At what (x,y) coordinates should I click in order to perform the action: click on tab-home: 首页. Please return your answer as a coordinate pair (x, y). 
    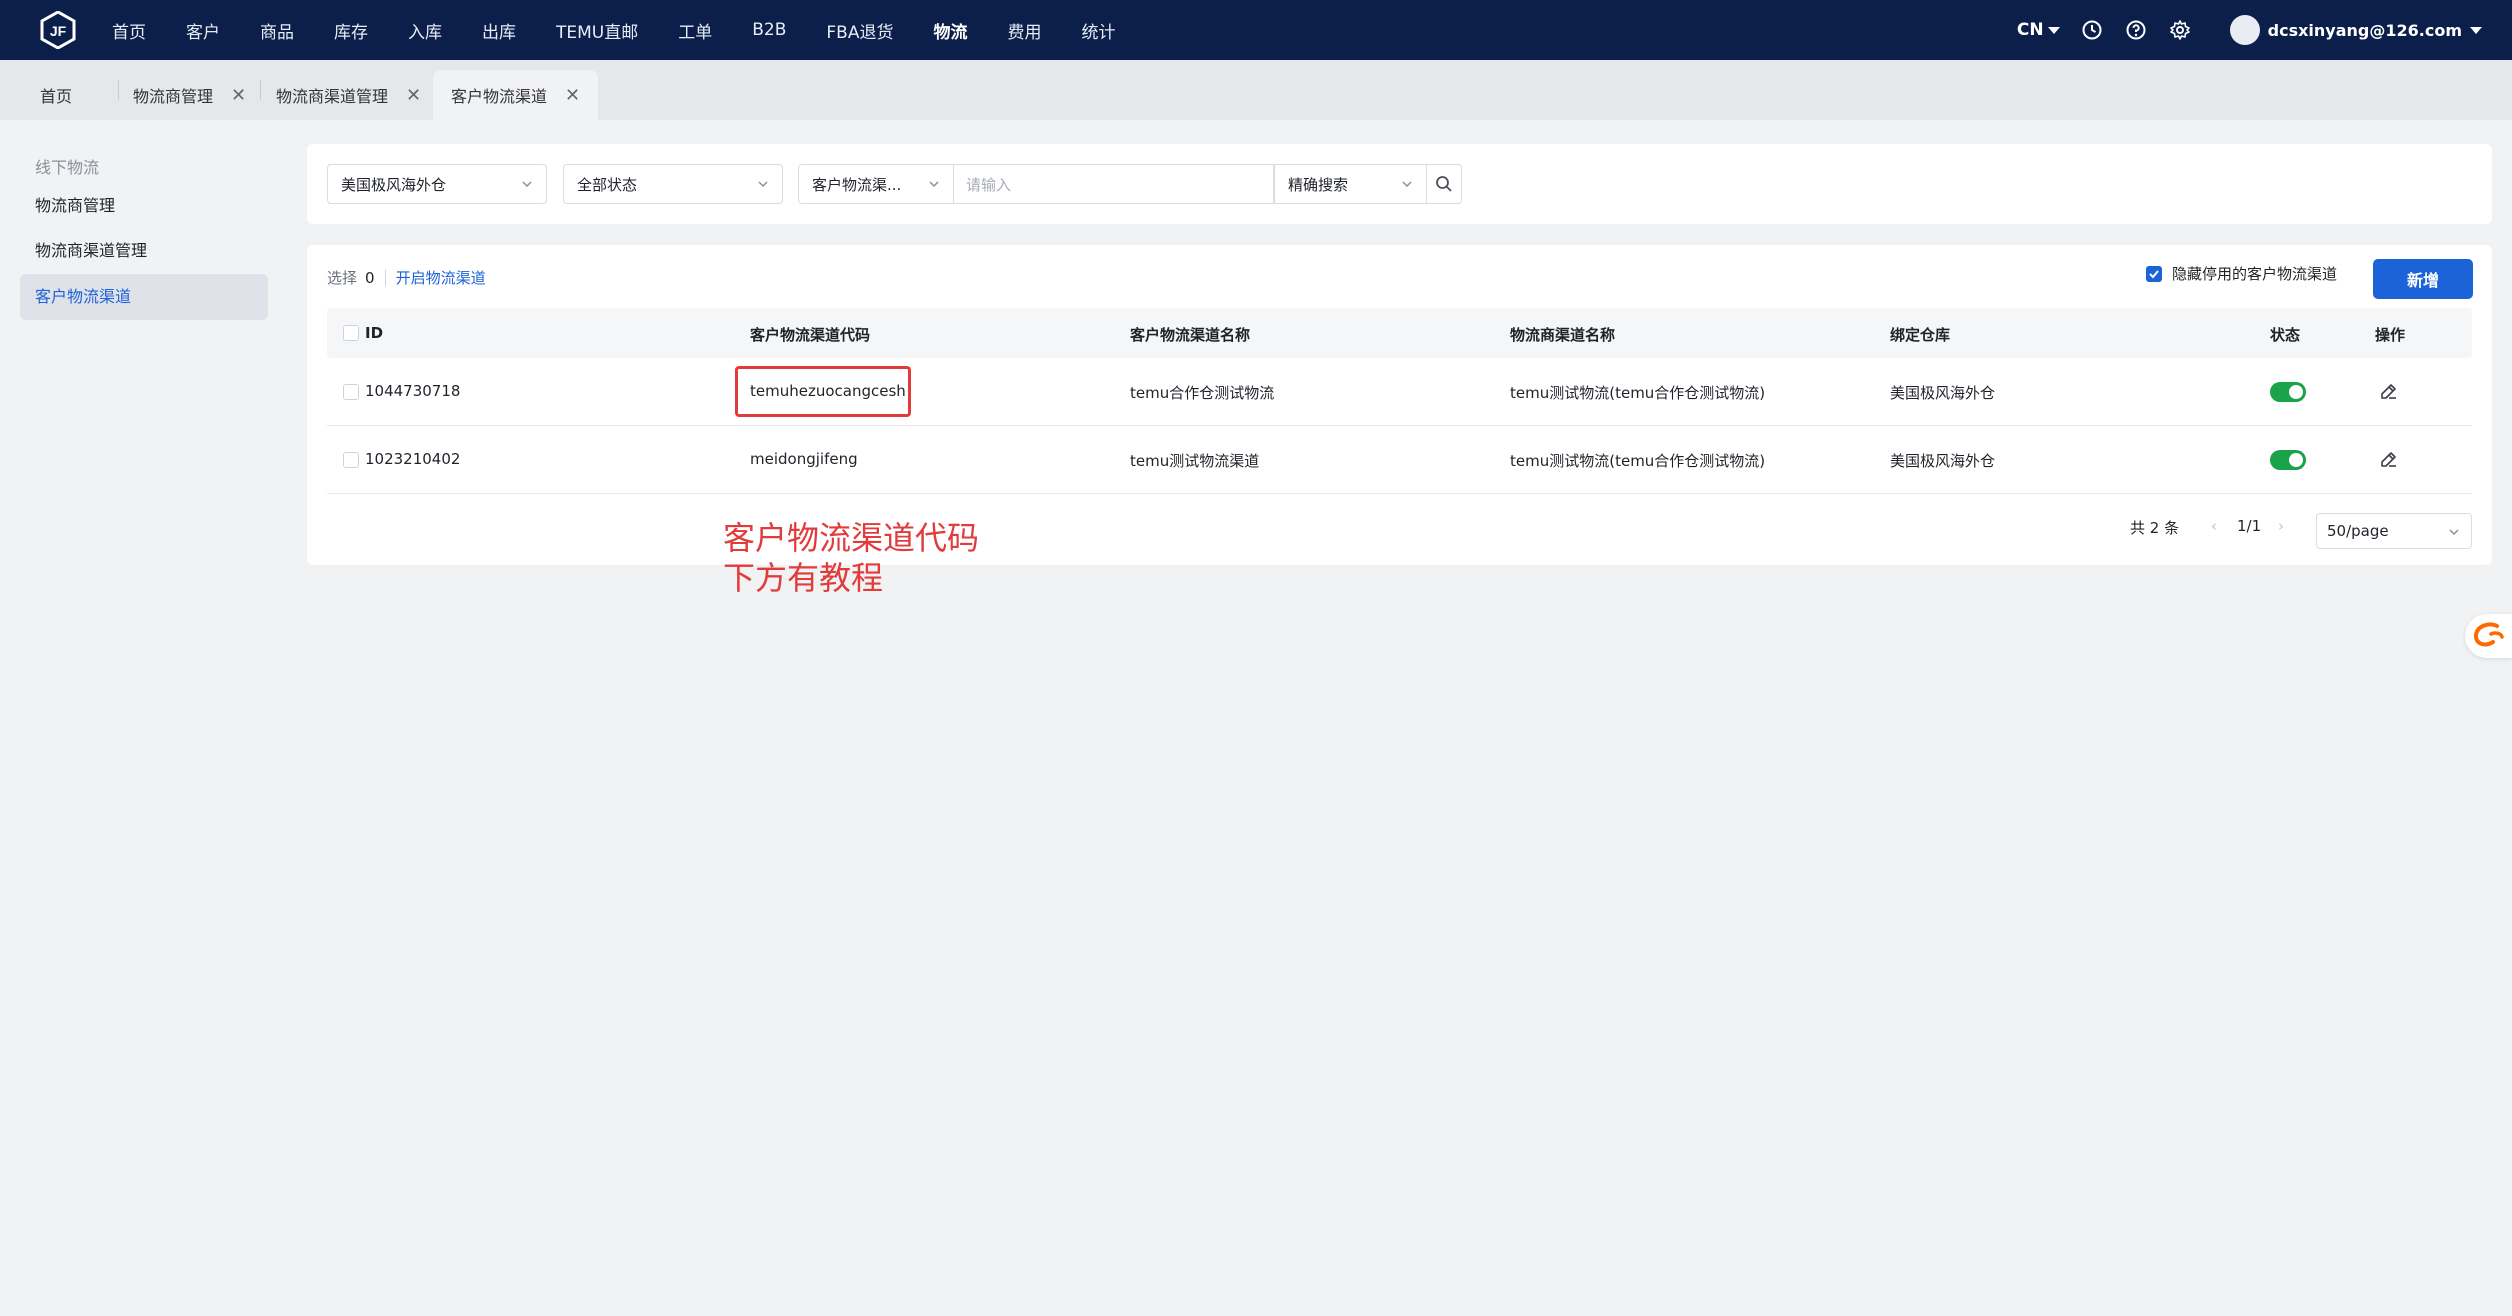
    Looking at the image, I should click on (56, 95).